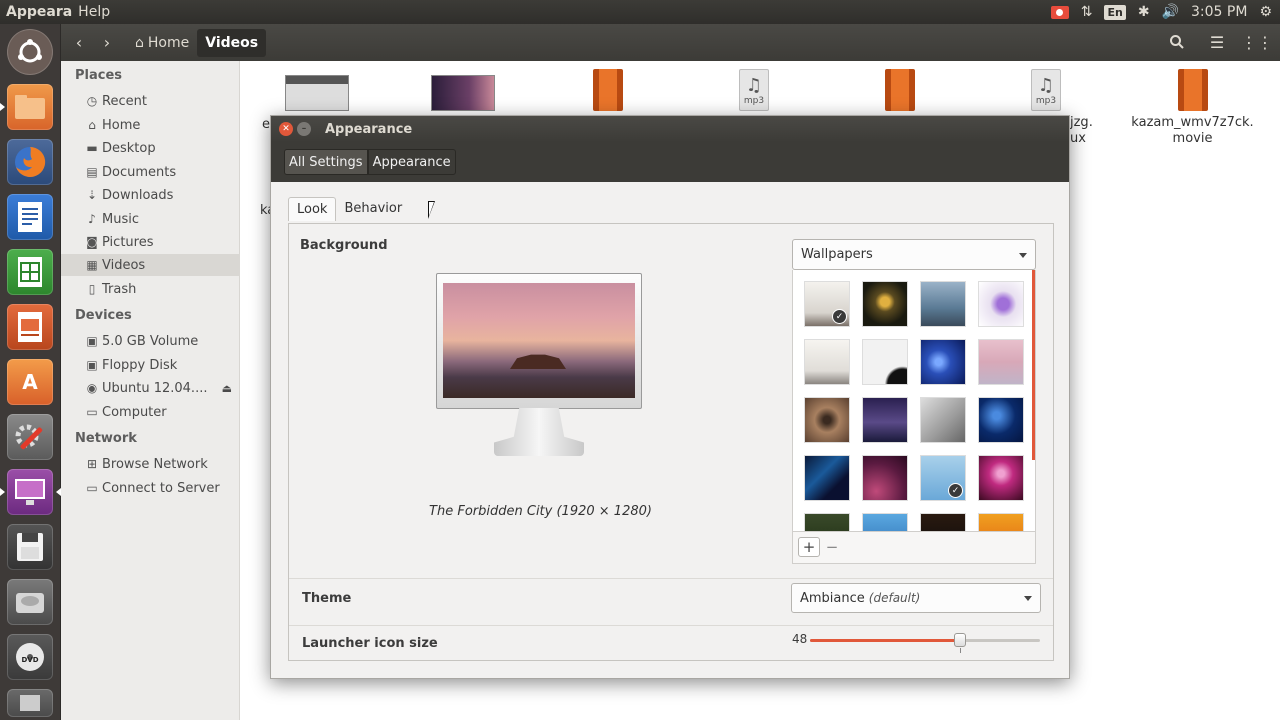  I want to click on sidebar-item-downloads: ⇣ Downloads, so click(150, 195).